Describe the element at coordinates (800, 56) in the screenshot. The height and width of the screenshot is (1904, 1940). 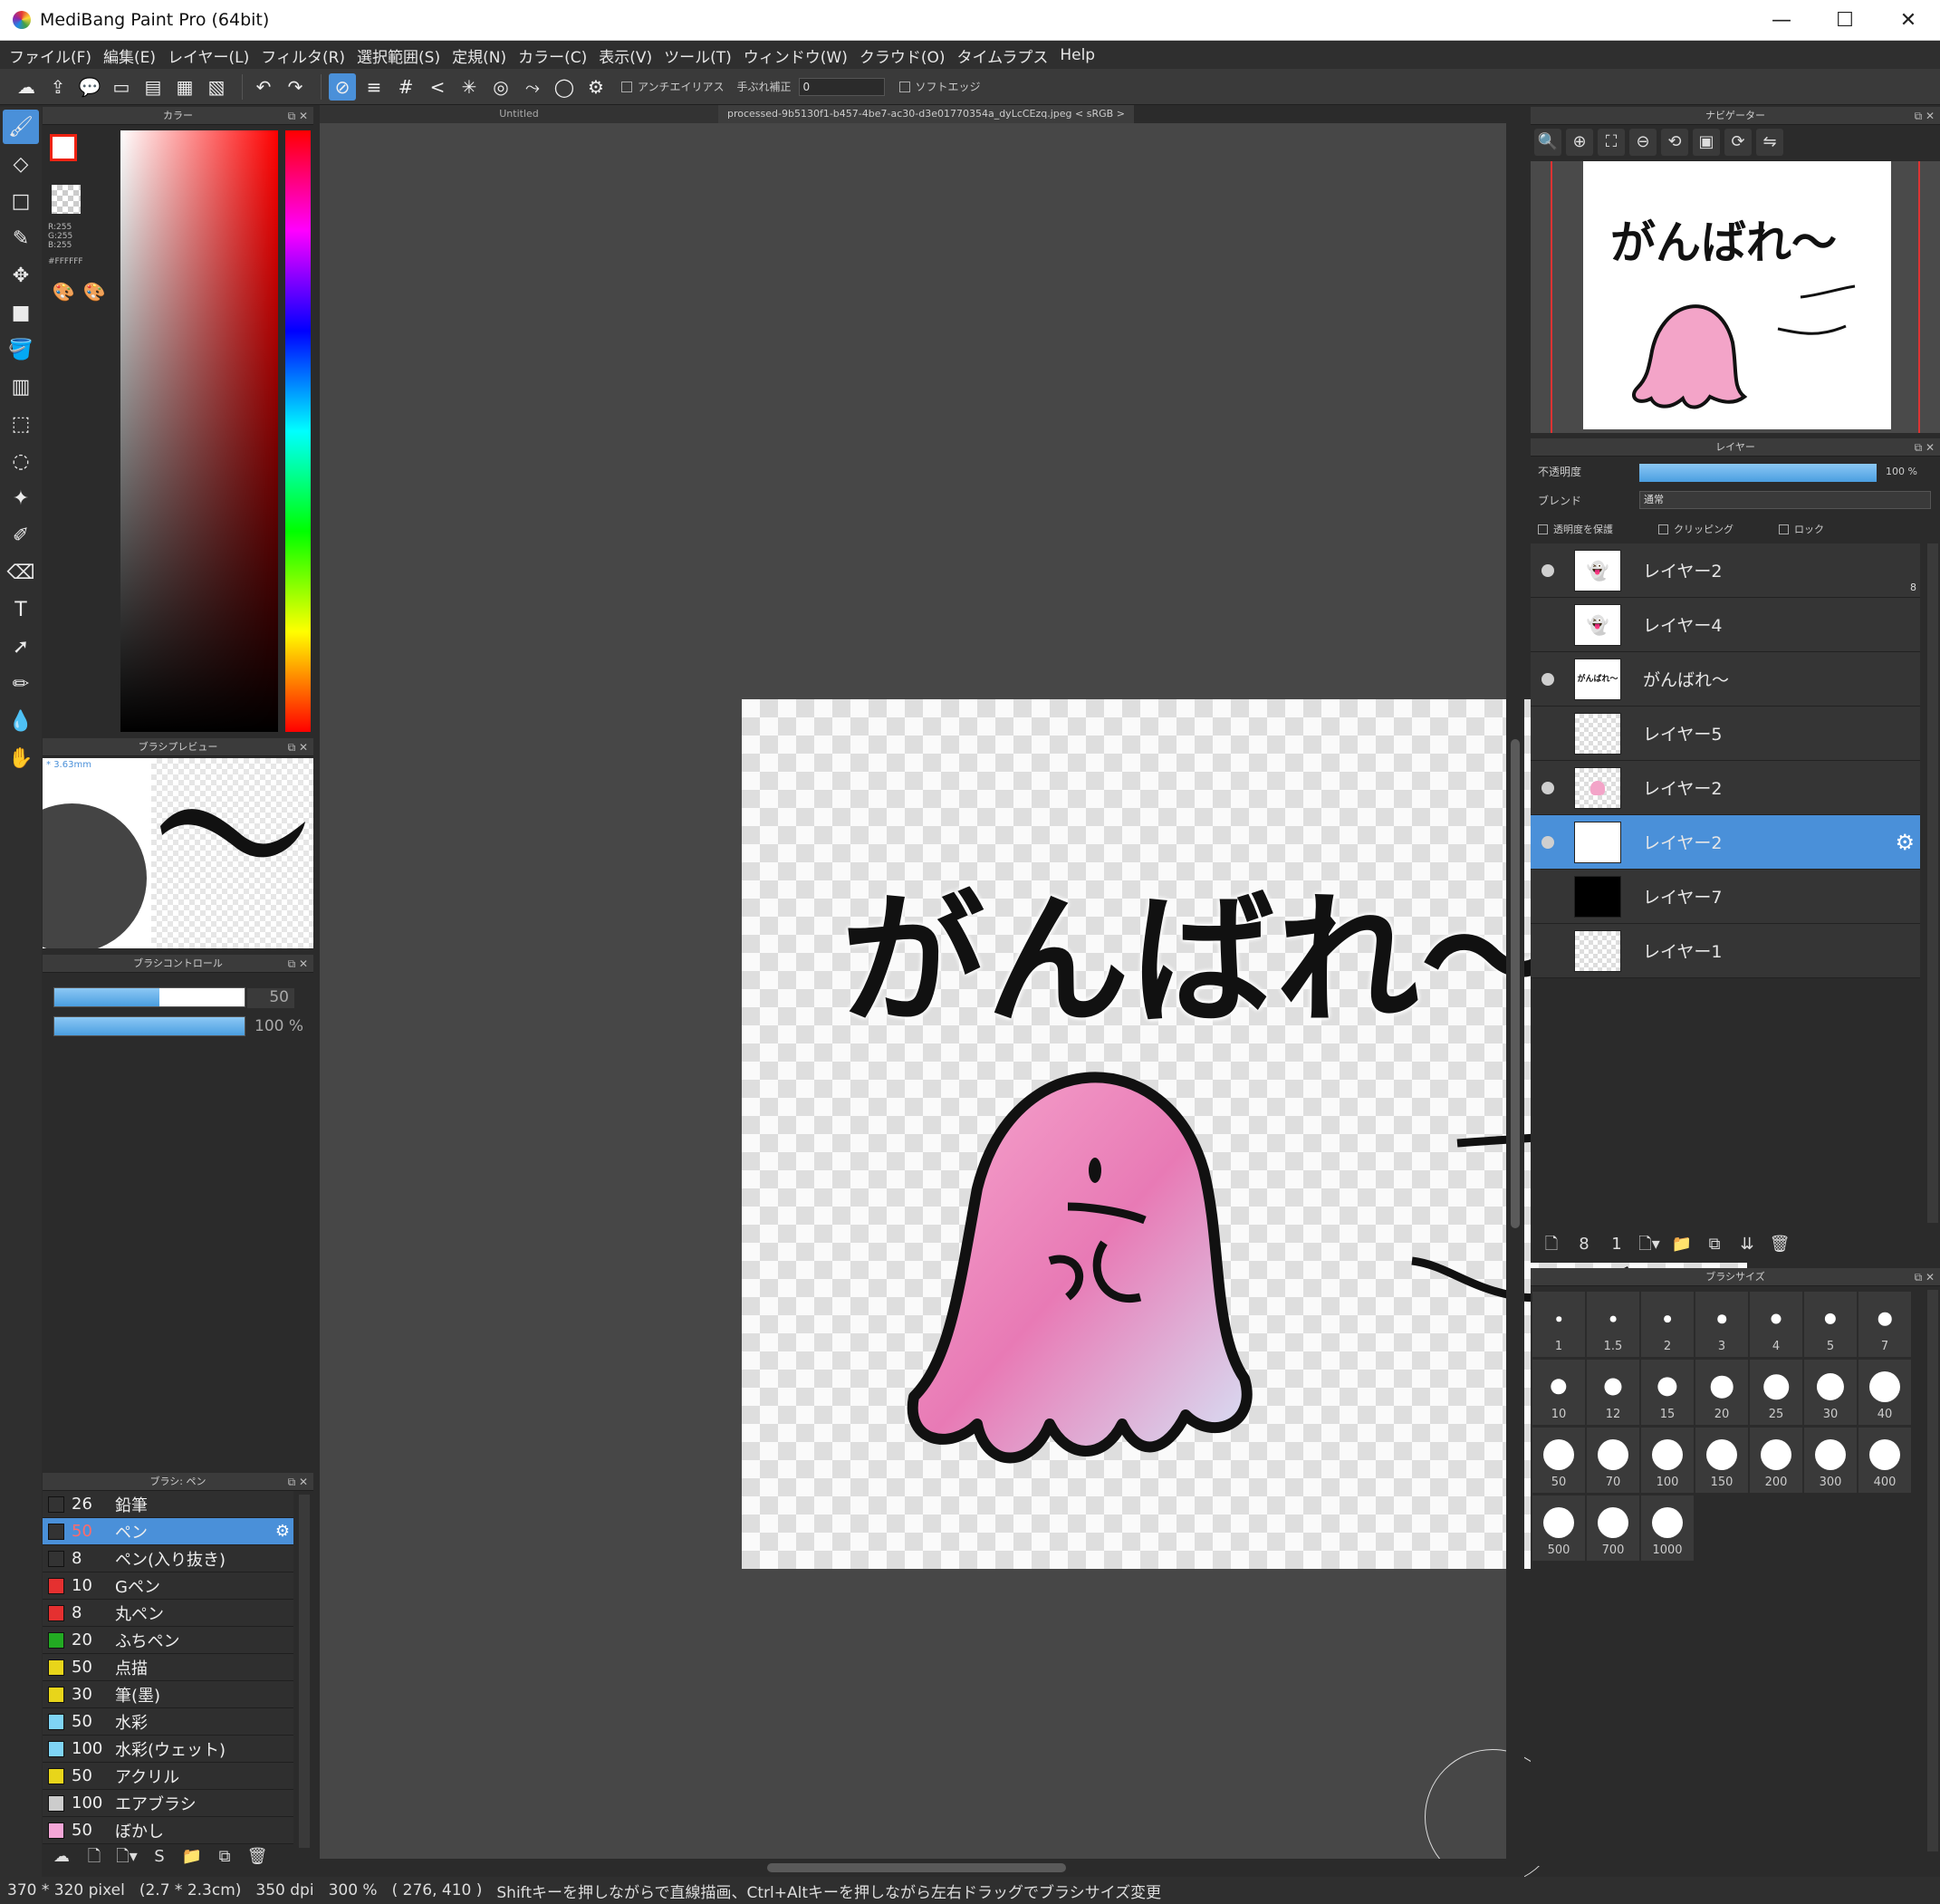
I see `menu-window: ウィンドウ(W)` at that location.